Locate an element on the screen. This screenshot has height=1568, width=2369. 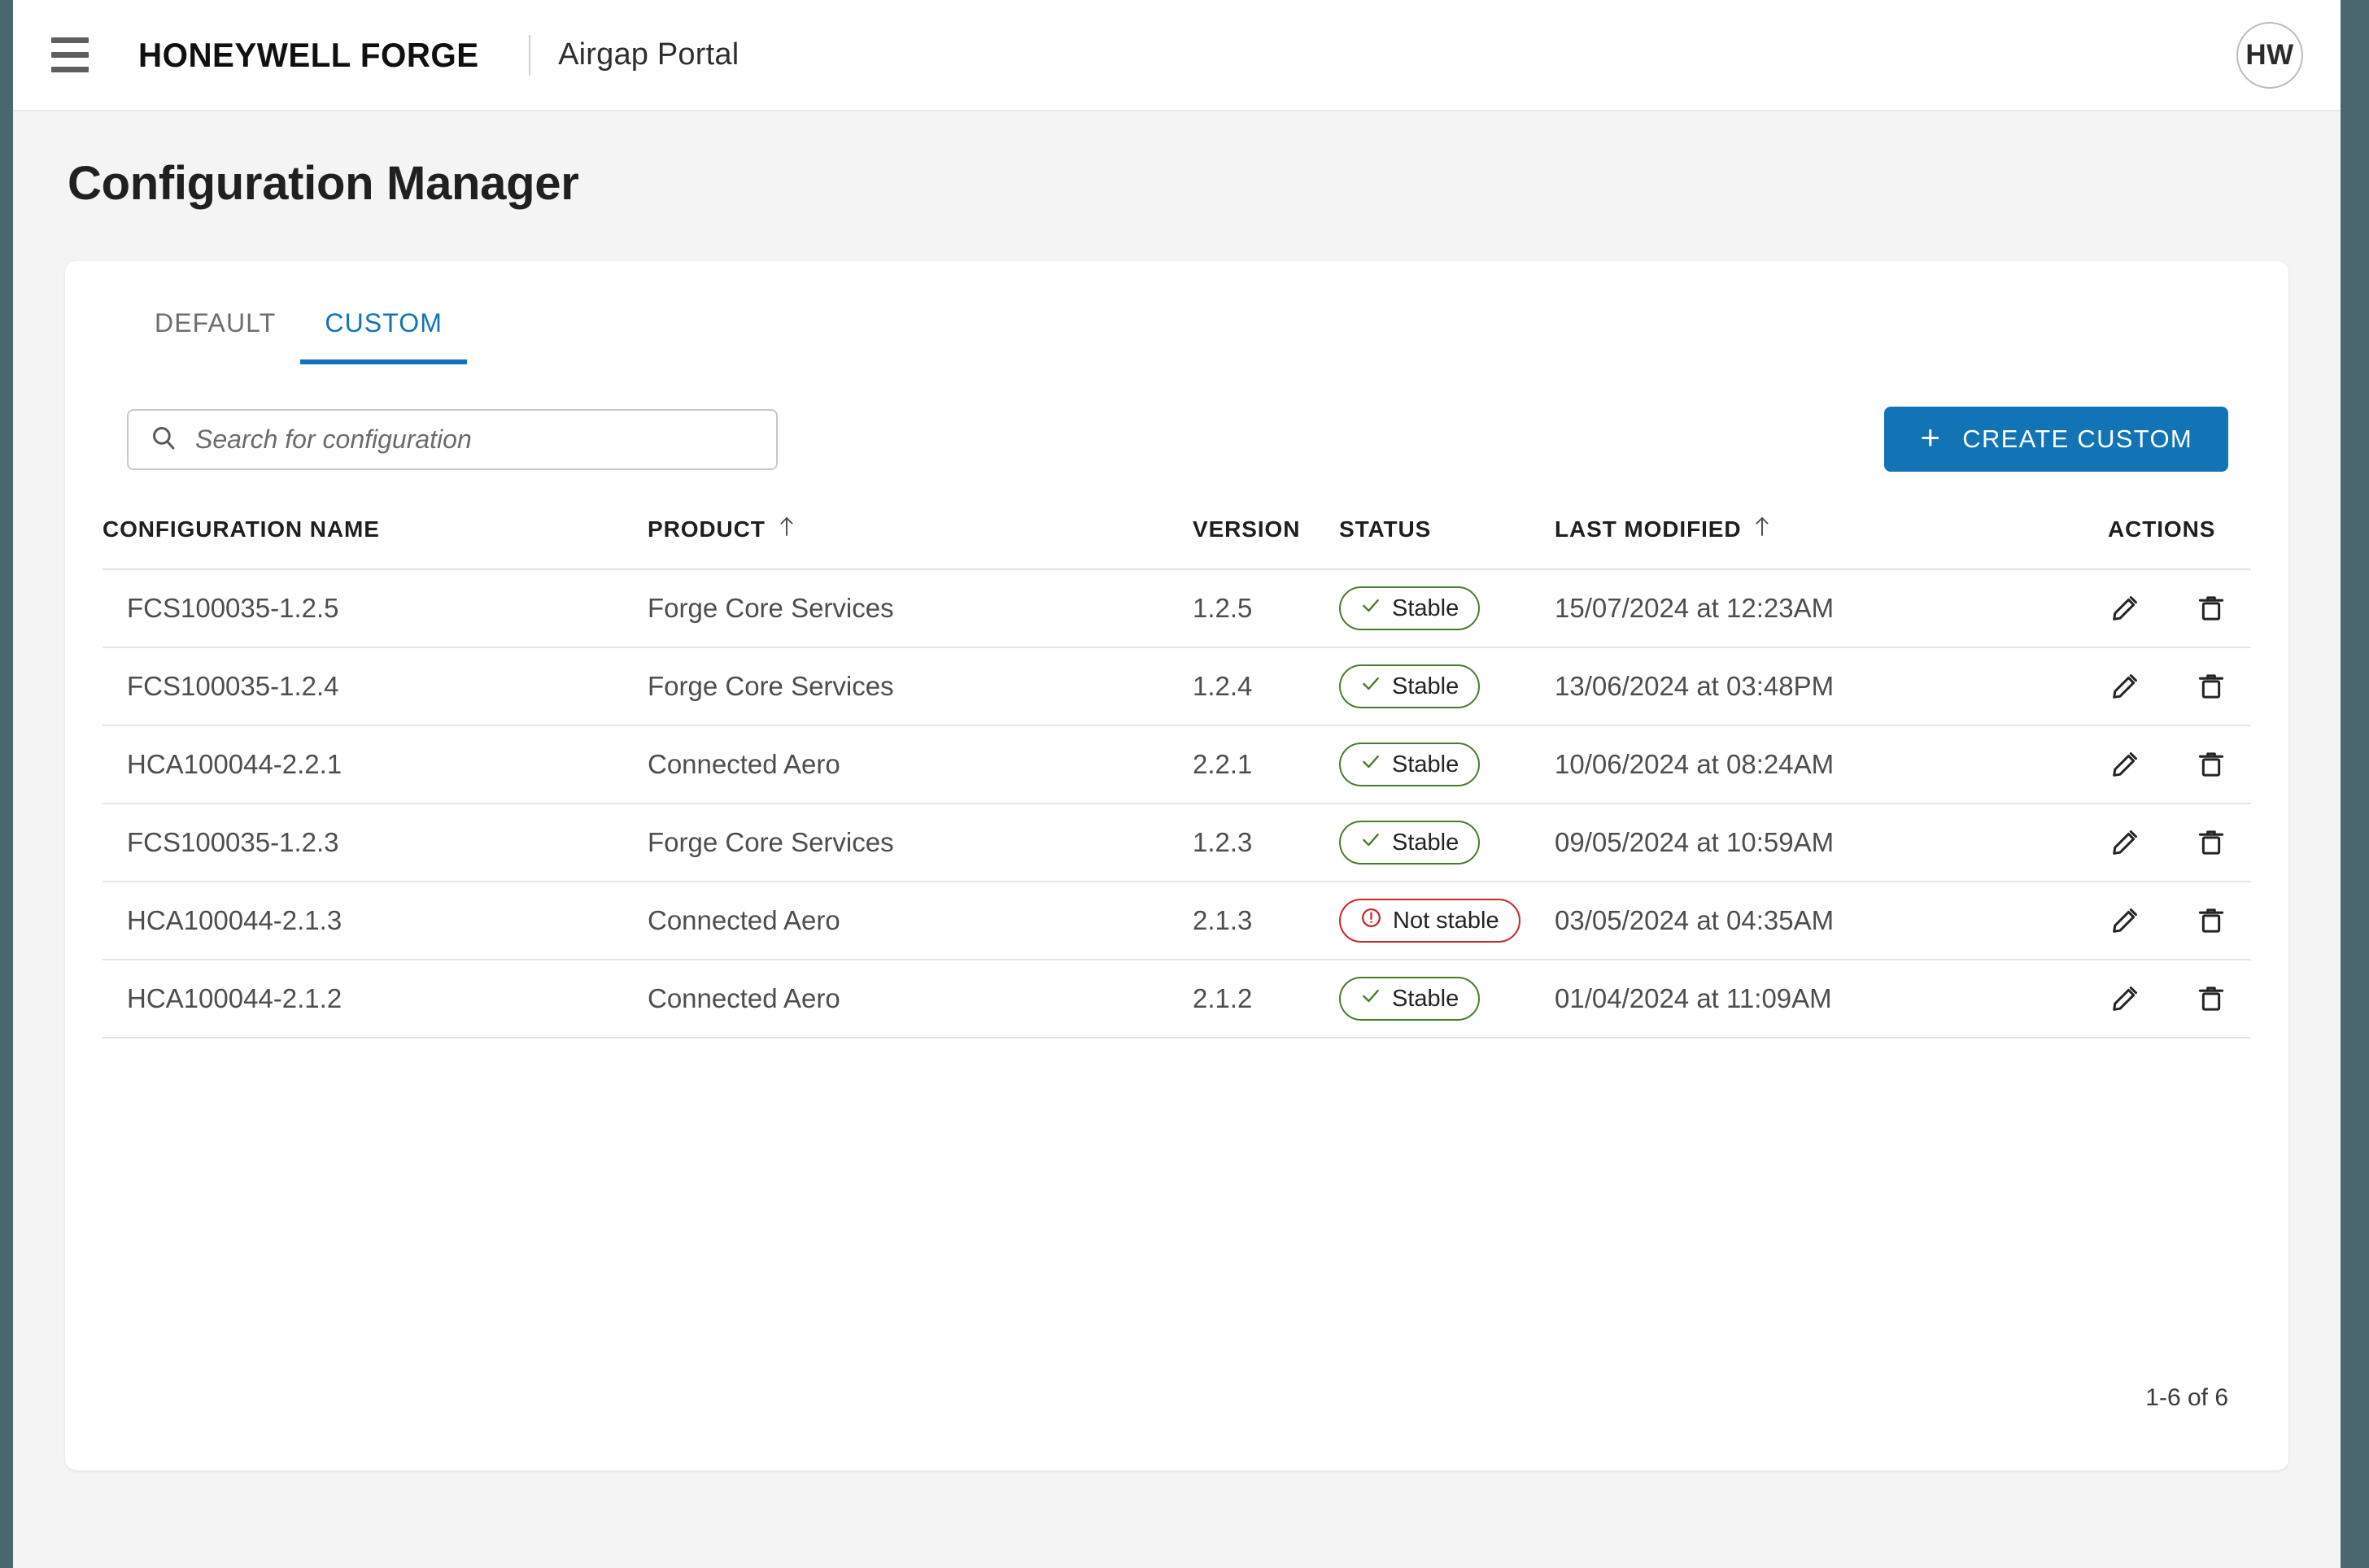
cell-configuration-name: HCA100044-2.1.3 is located at coordinates (375, 921).